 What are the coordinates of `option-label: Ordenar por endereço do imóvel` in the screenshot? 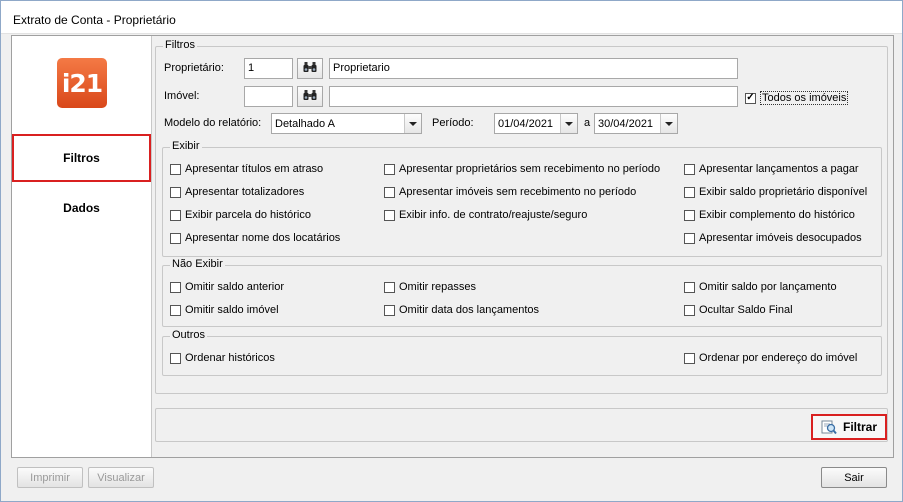 It's located at (778, 358).